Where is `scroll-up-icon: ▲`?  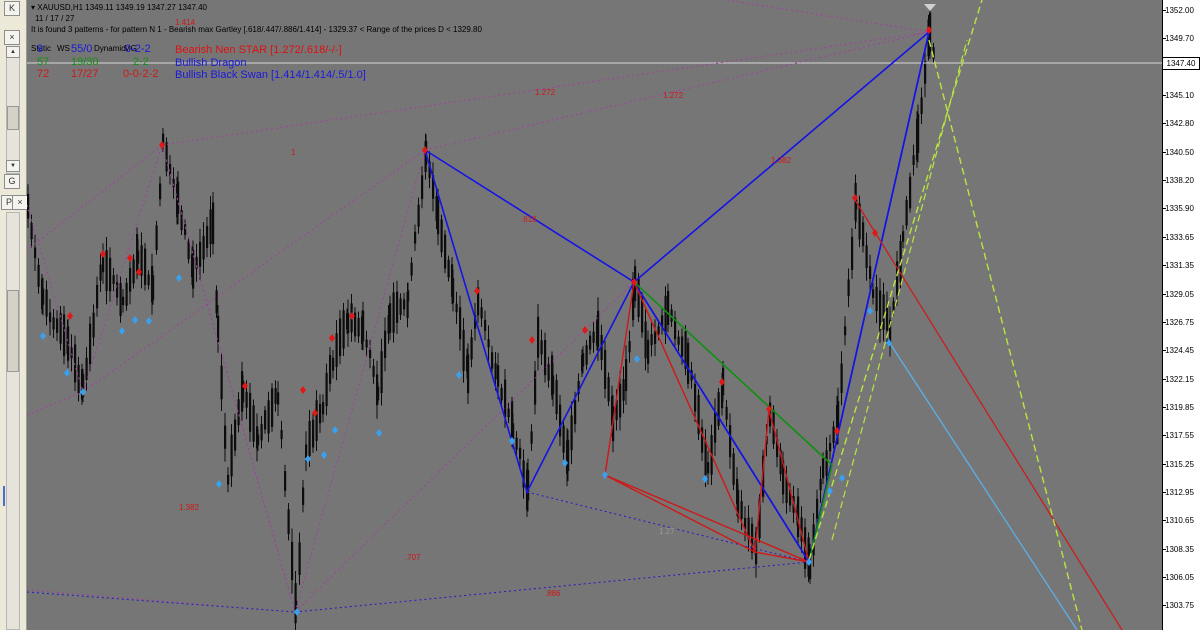 scroll-up-icon: ▲ is located at coordinates (13, 52).